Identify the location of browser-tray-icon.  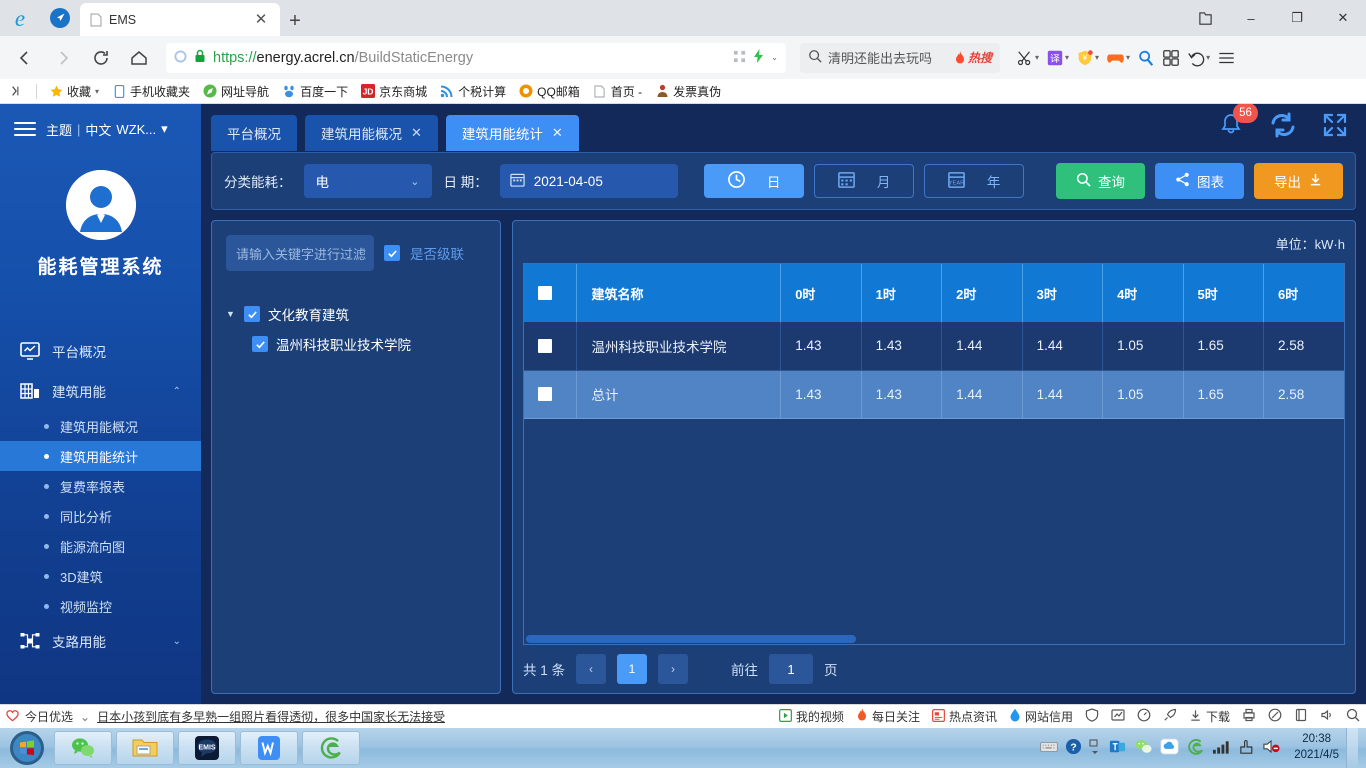
(1195, 748).